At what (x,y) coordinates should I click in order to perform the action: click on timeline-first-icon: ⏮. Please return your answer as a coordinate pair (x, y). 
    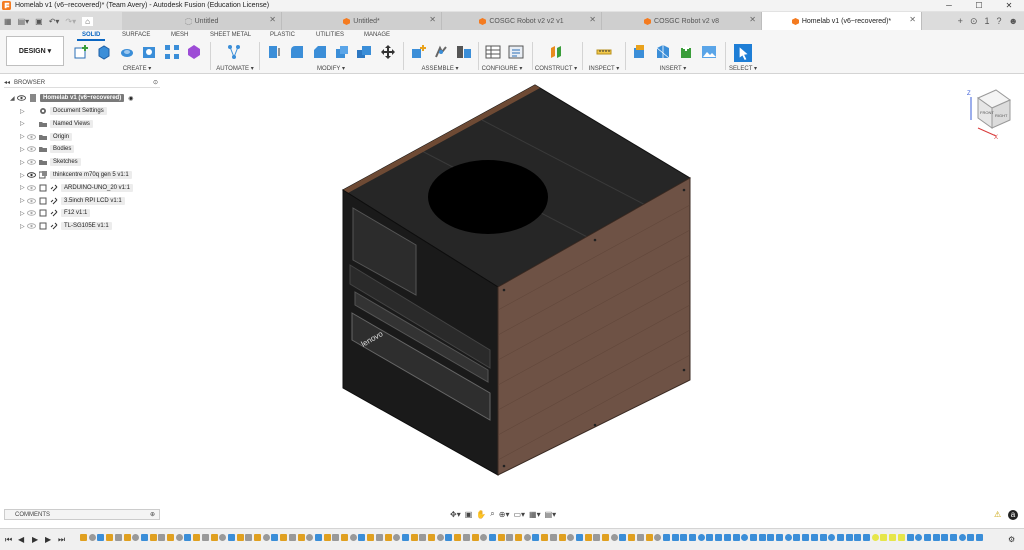
    Looking at the image, I should click on (8, 540).